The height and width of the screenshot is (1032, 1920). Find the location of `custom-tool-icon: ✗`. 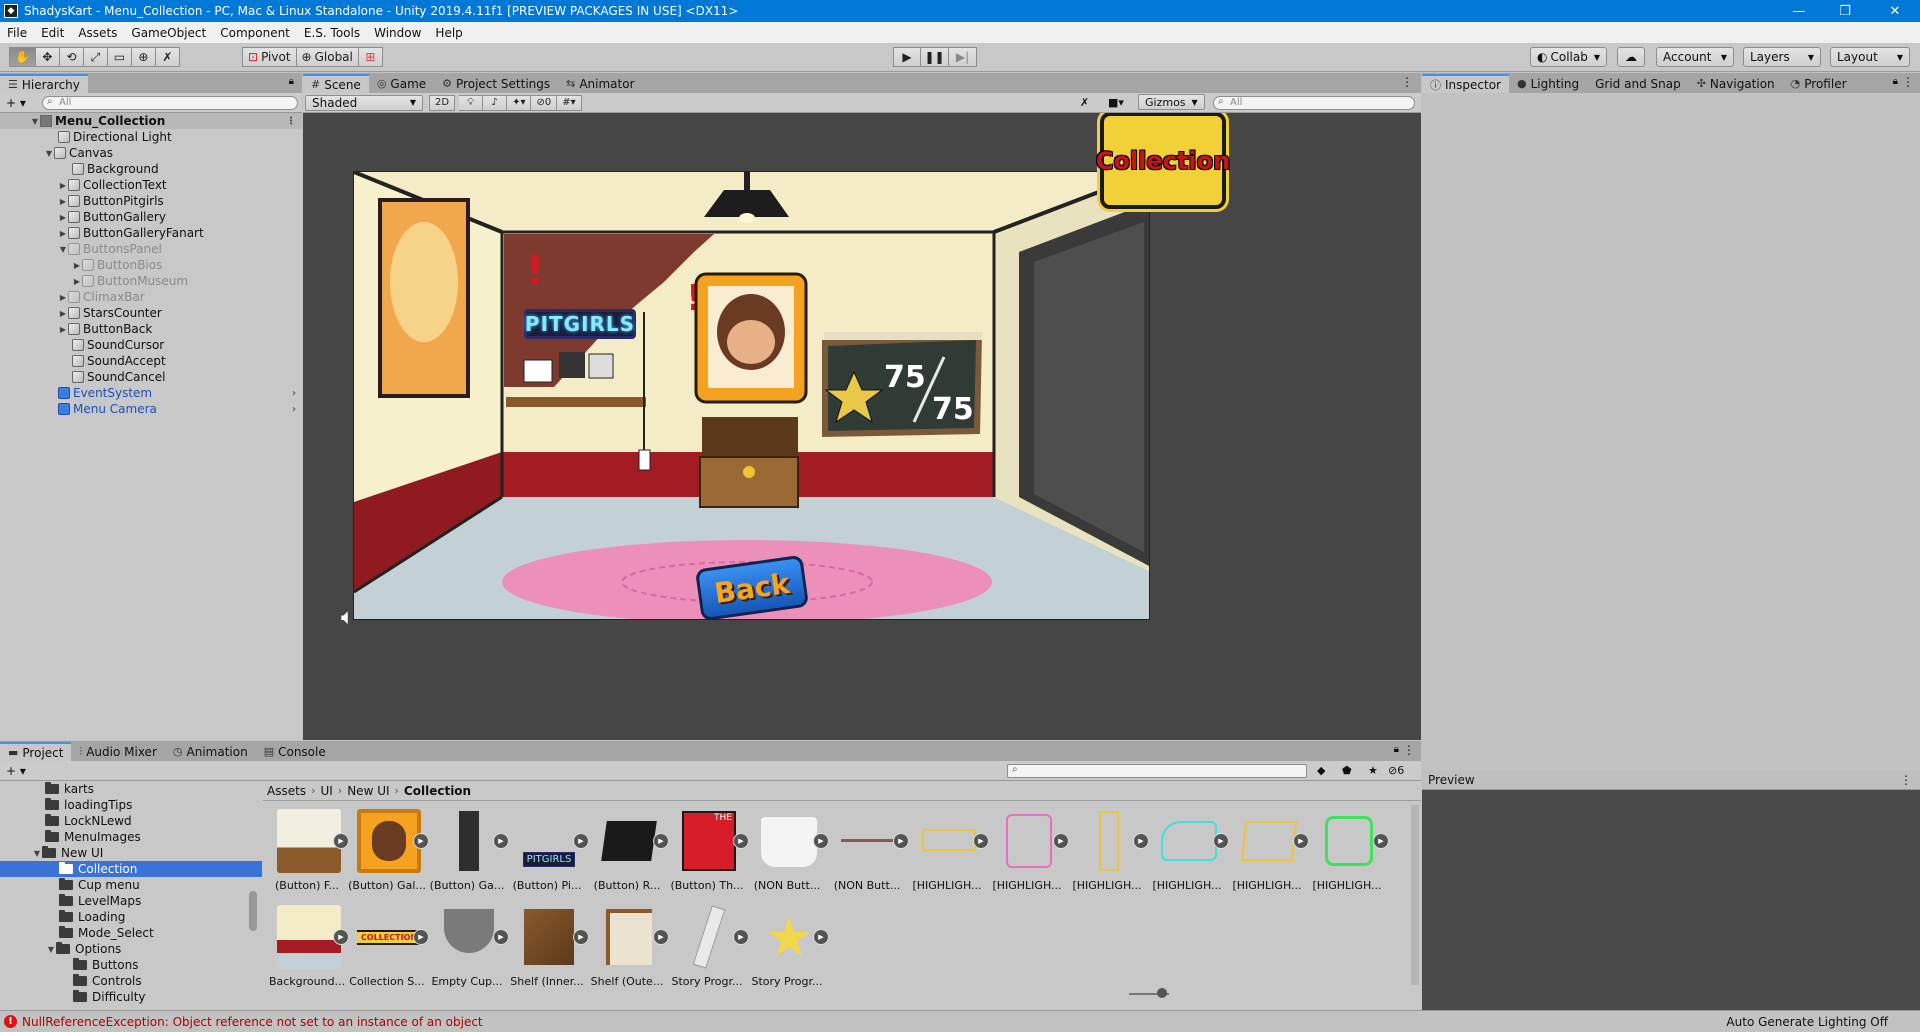

custom-tool-icon: ✗ is located at coordinates (167, 57).